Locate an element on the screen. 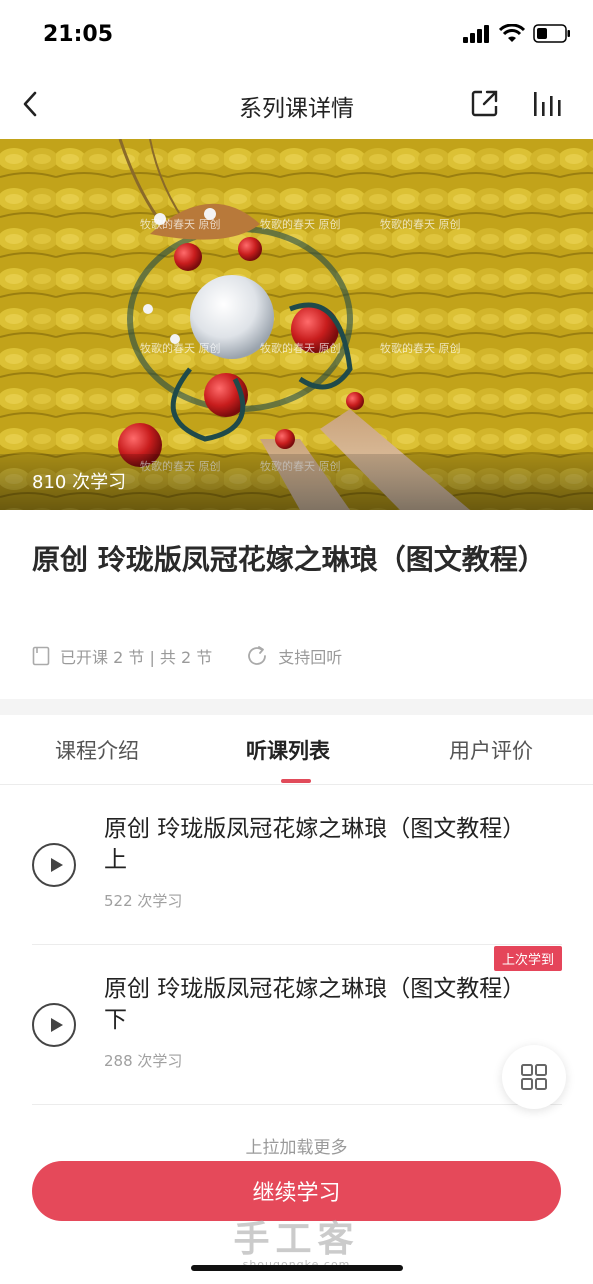 The width and height of the screenshot is (593, 1284). lesson-study-count: 522 次学习 is located at coordinates (143, 901).